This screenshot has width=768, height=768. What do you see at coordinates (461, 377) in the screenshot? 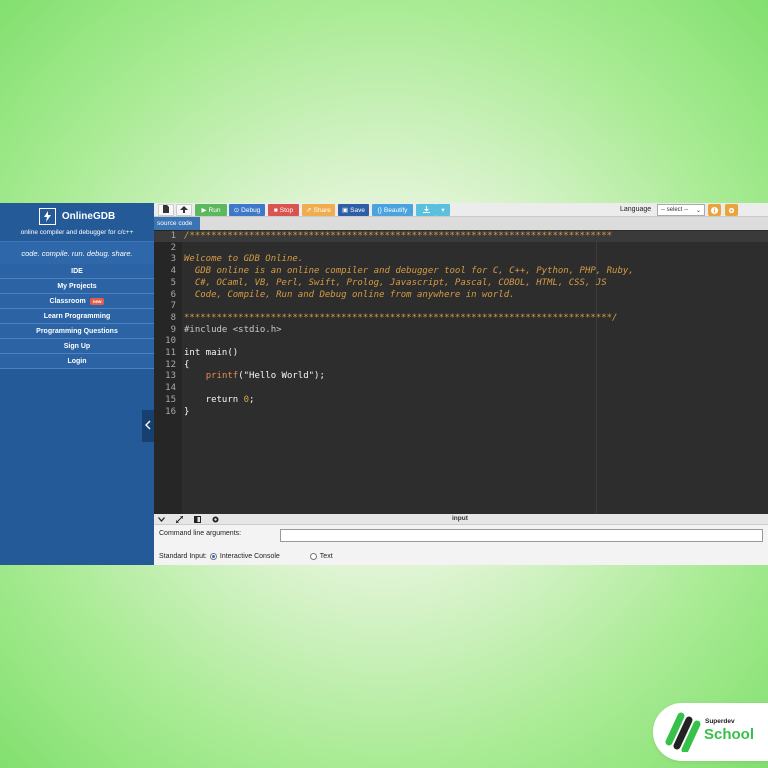
I see `code-line: 13 printf("Hello World");` at bounding box center [461, 377].